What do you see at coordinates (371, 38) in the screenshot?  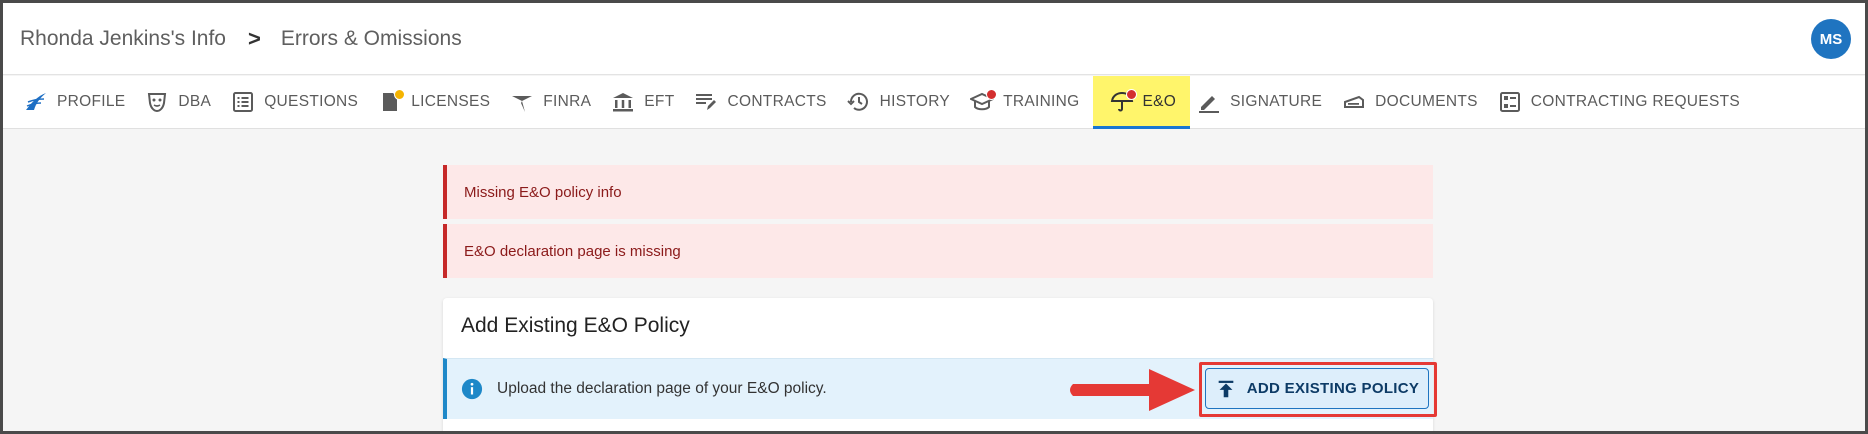 I see `breadcrumb-current: Errors & Omissions` at bounding box center [371, 38].